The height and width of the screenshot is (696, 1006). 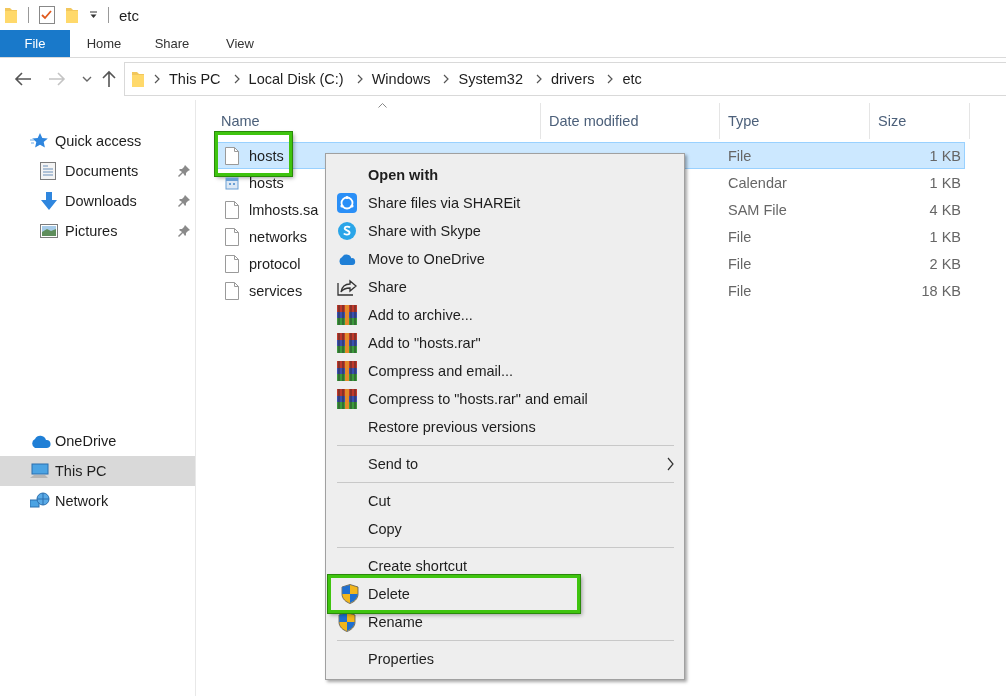 I want to click on file-name: lmhosts.sa, so click(x=284, y=209).